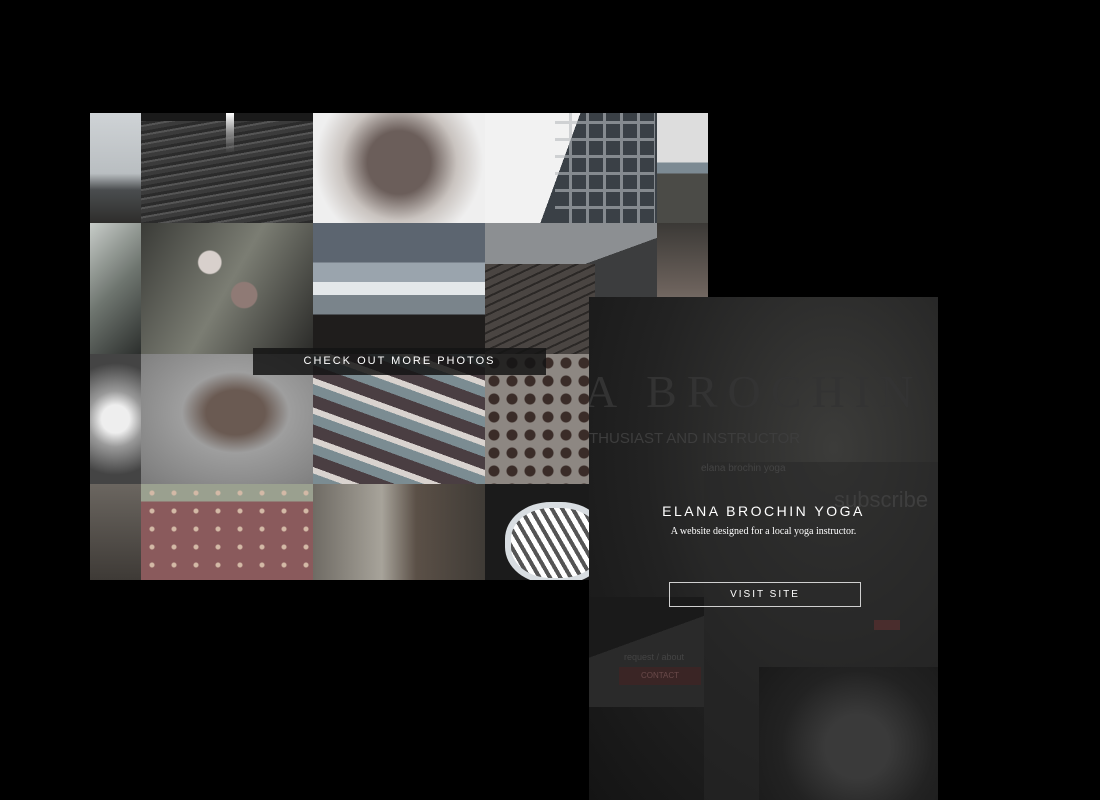 The width and height of the screenshot is (1100, 800). Describe the element at coordinates (765, 594) in the screenshot. I see `visit-site-button: VISIT SITE` at that location.